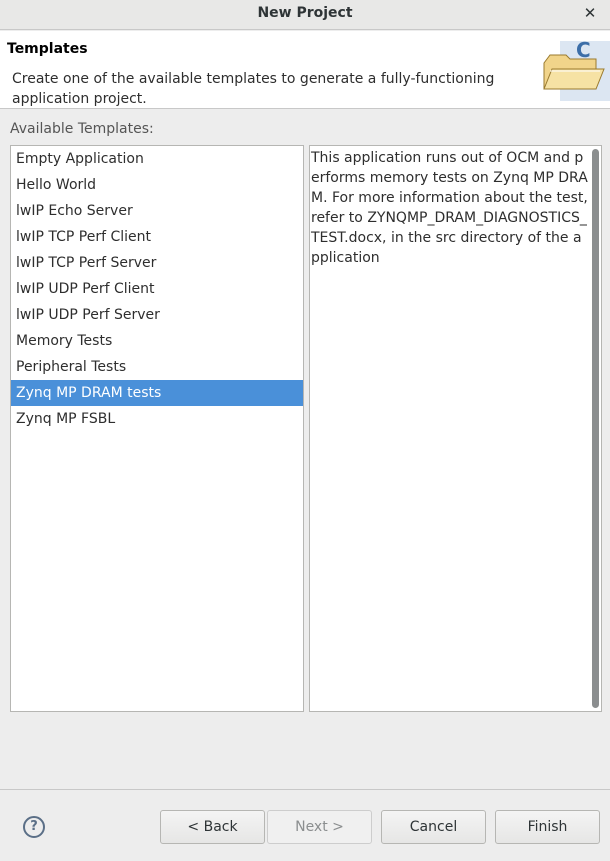  I want to click on svg-text: C, so click(583, 51).